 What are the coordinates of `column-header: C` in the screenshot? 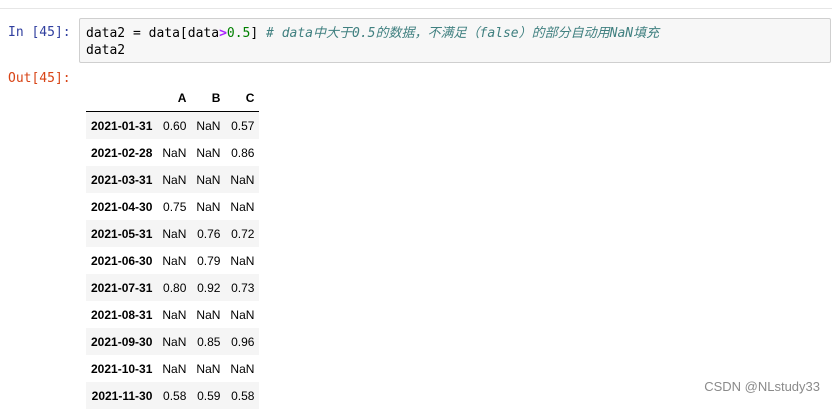 It's located at (242, 98).